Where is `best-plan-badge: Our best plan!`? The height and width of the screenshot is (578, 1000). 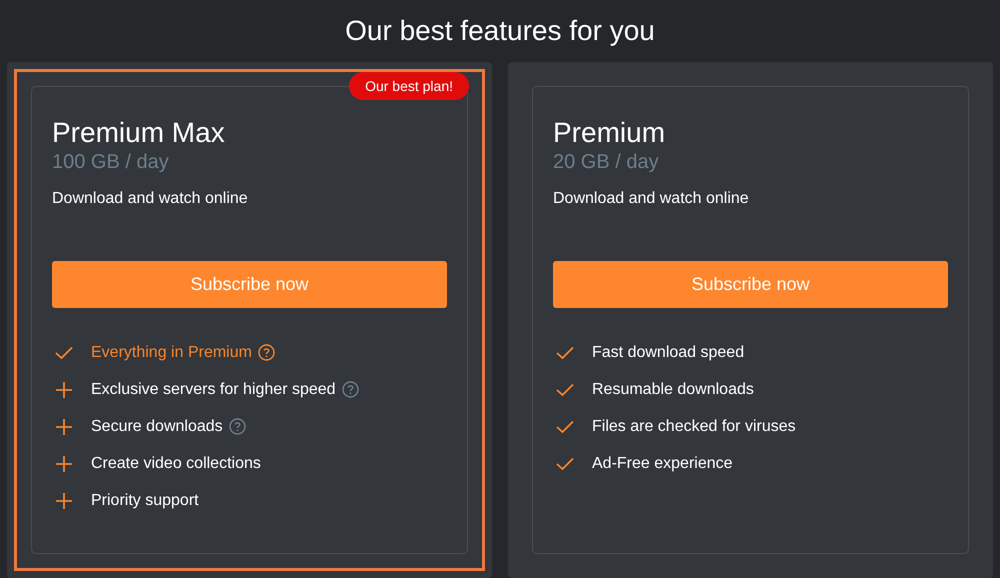 best-plan-badge: Our best plan! is located at coordinates (409, 86).